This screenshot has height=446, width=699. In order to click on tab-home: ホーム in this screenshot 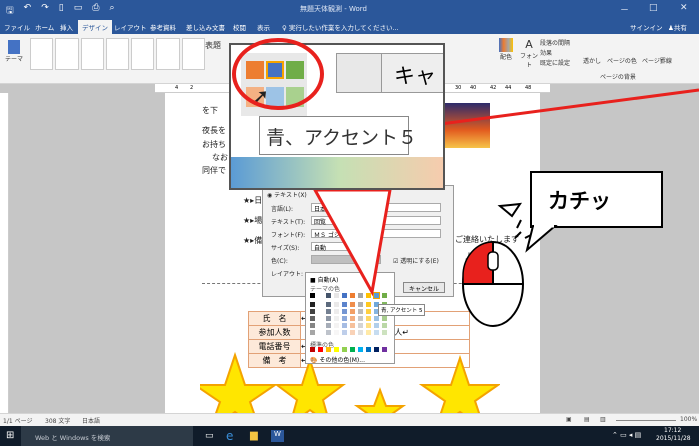, I will do `click(44, 27)`.